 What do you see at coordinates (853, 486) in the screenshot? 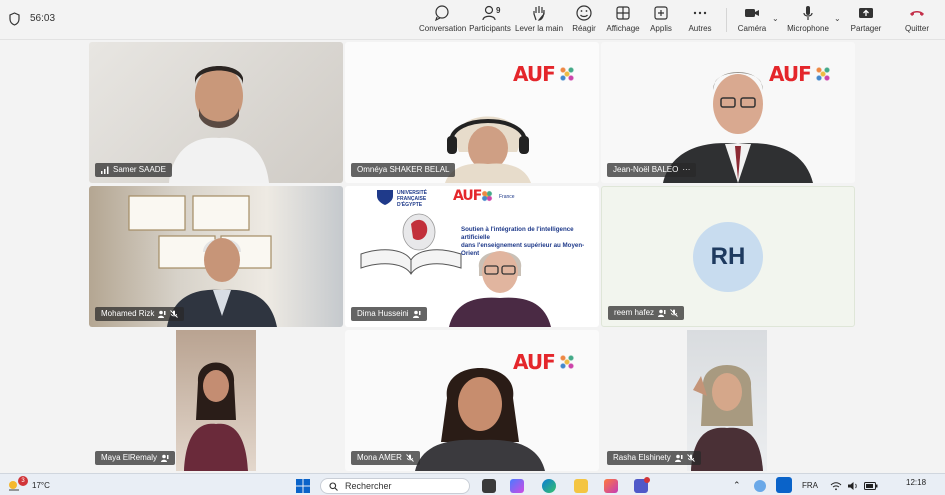
I see `volume-icon` at bounding box center [853, 486].